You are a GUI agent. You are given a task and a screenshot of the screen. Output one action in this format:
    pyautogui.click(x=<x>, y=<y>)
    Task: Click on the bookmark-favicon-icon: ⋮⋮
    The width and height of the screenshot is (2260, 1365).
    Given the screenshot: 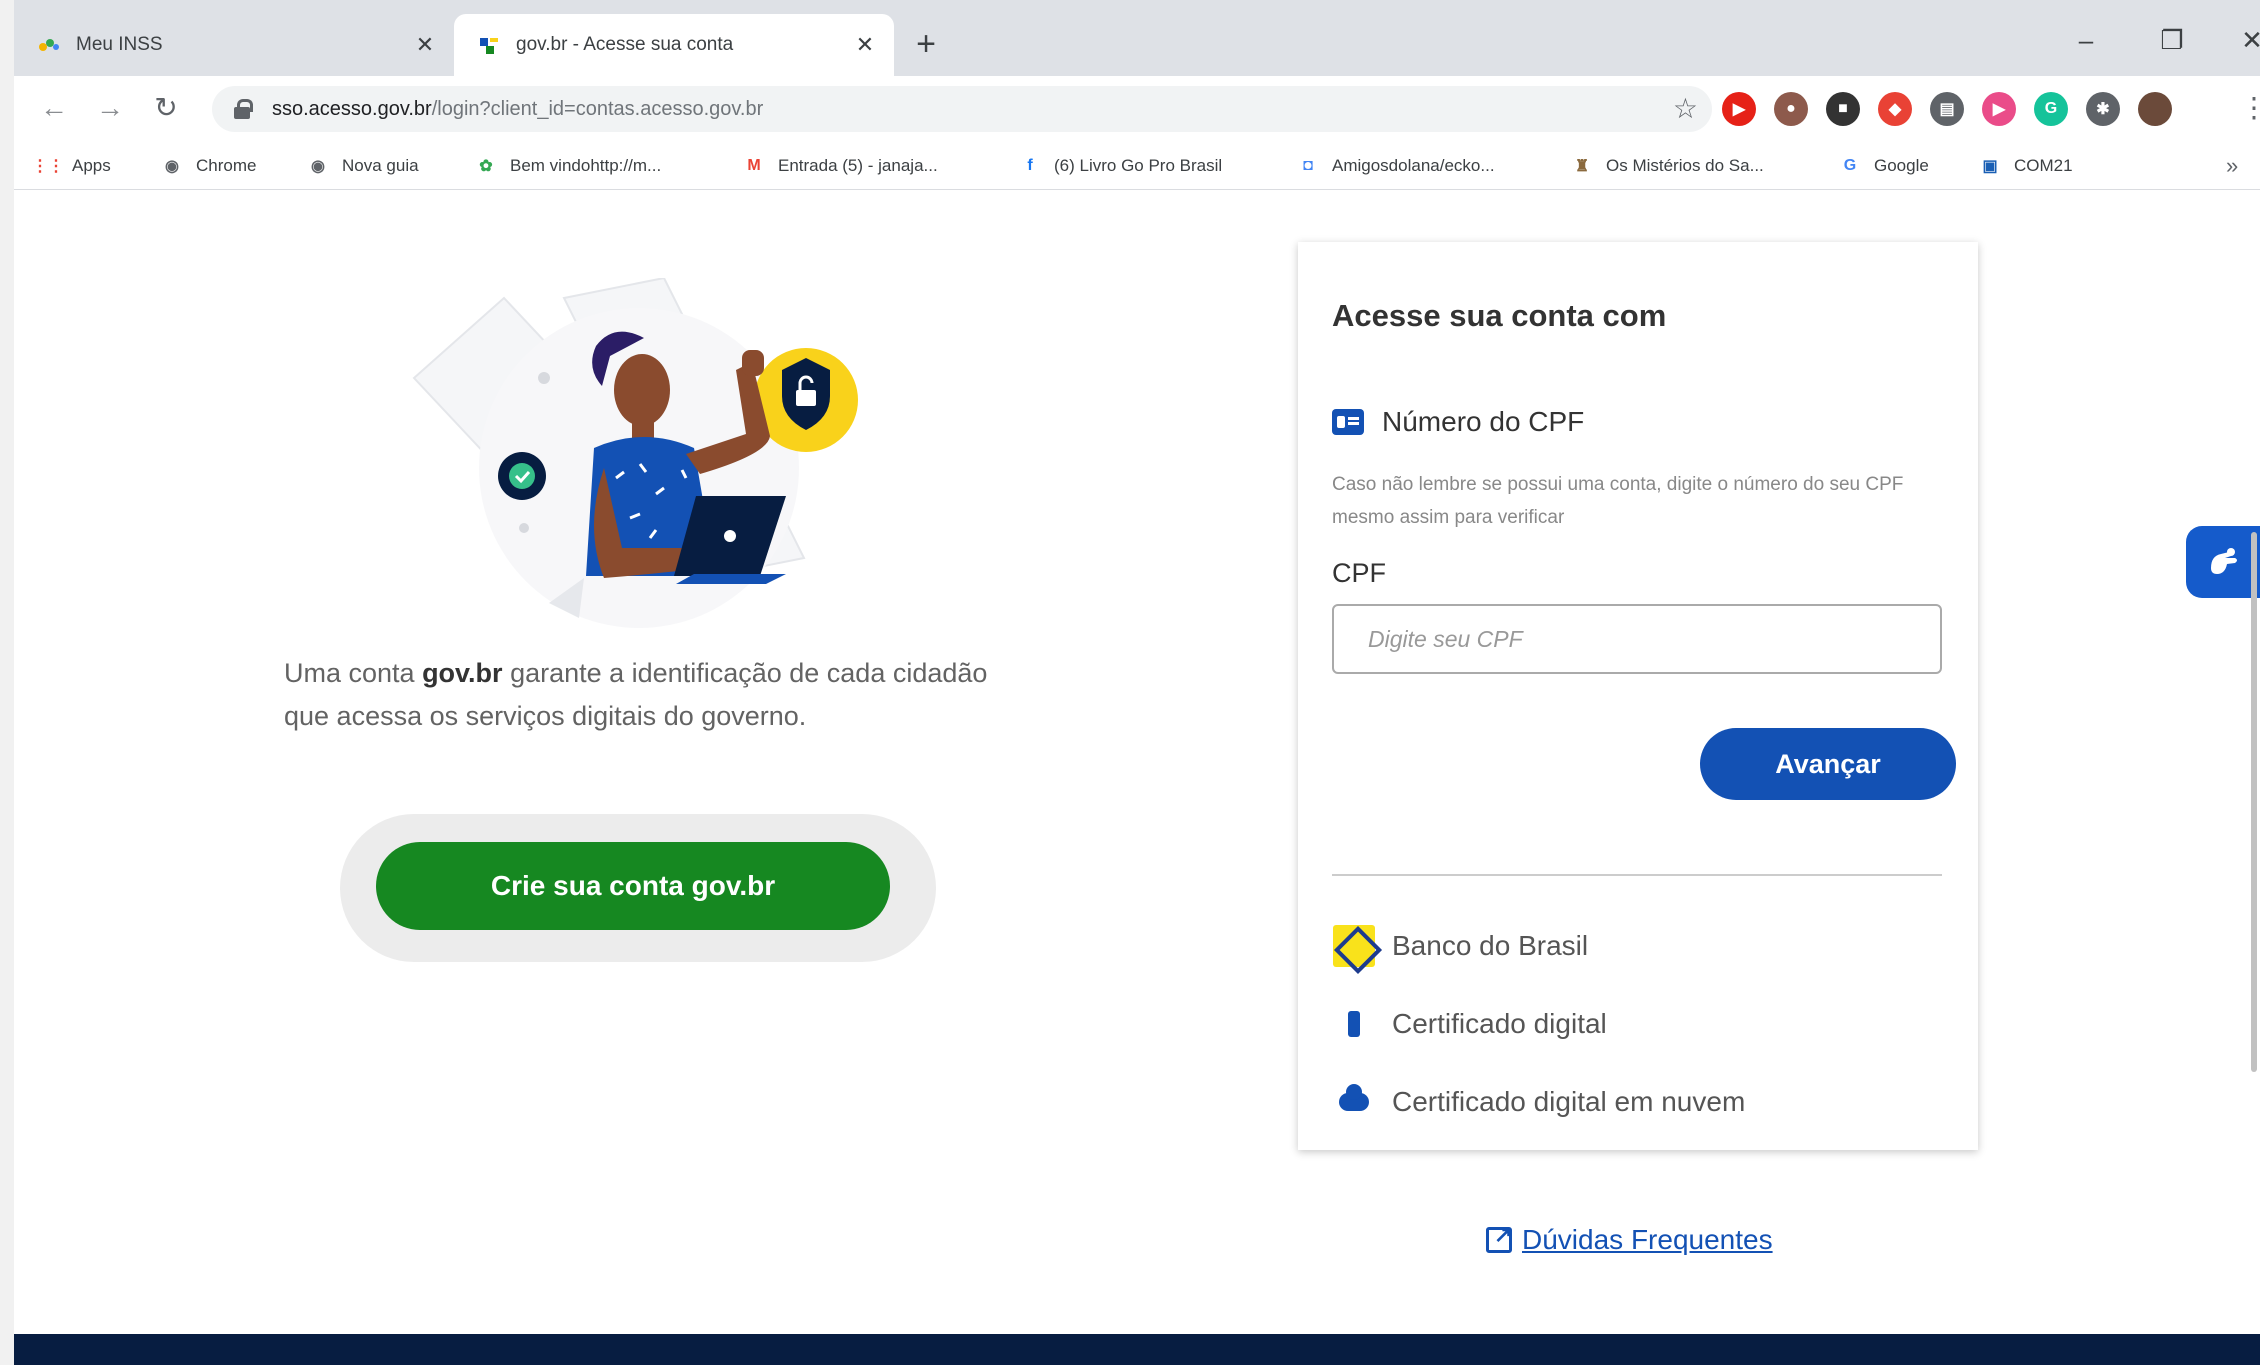 What is the action you would take?
    pyautogui.click(x=48, y=166)
    